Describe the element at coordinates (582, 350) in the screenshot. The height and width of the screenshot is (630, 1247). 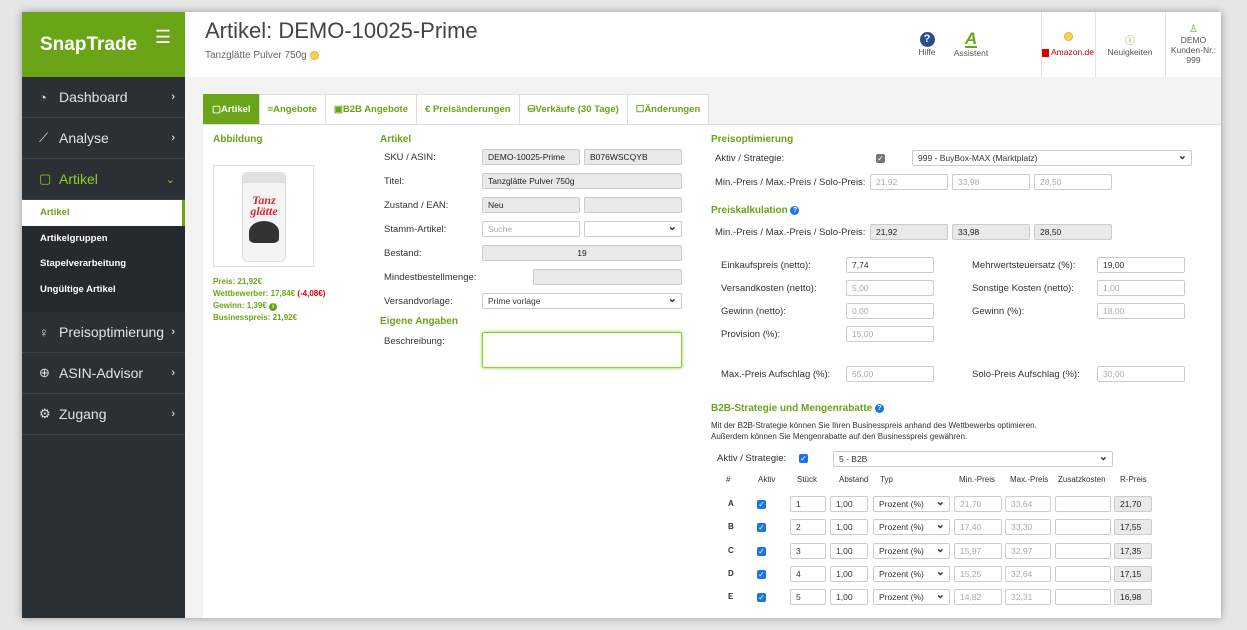
I see `description-textarea` at that location.